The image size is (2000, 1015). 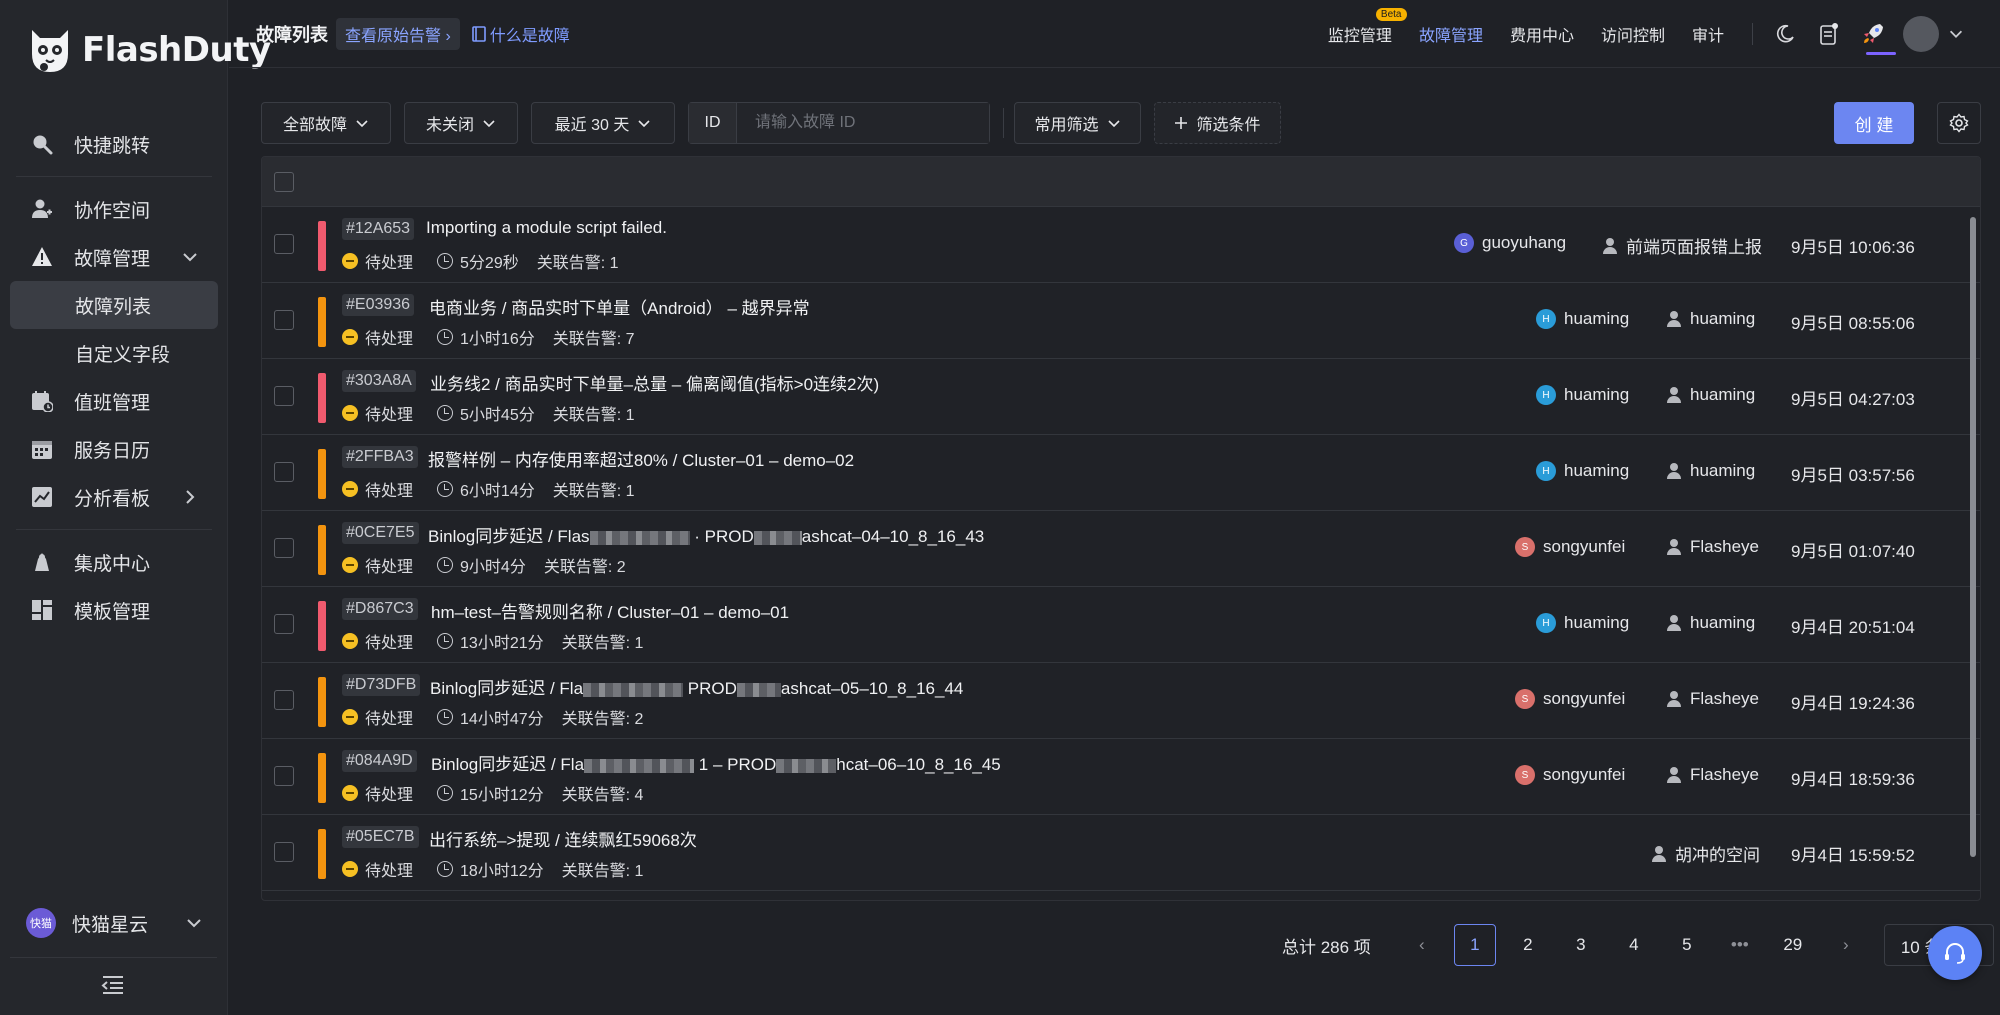 I want to click on page-button: 5, so click(x=1687, y=945).